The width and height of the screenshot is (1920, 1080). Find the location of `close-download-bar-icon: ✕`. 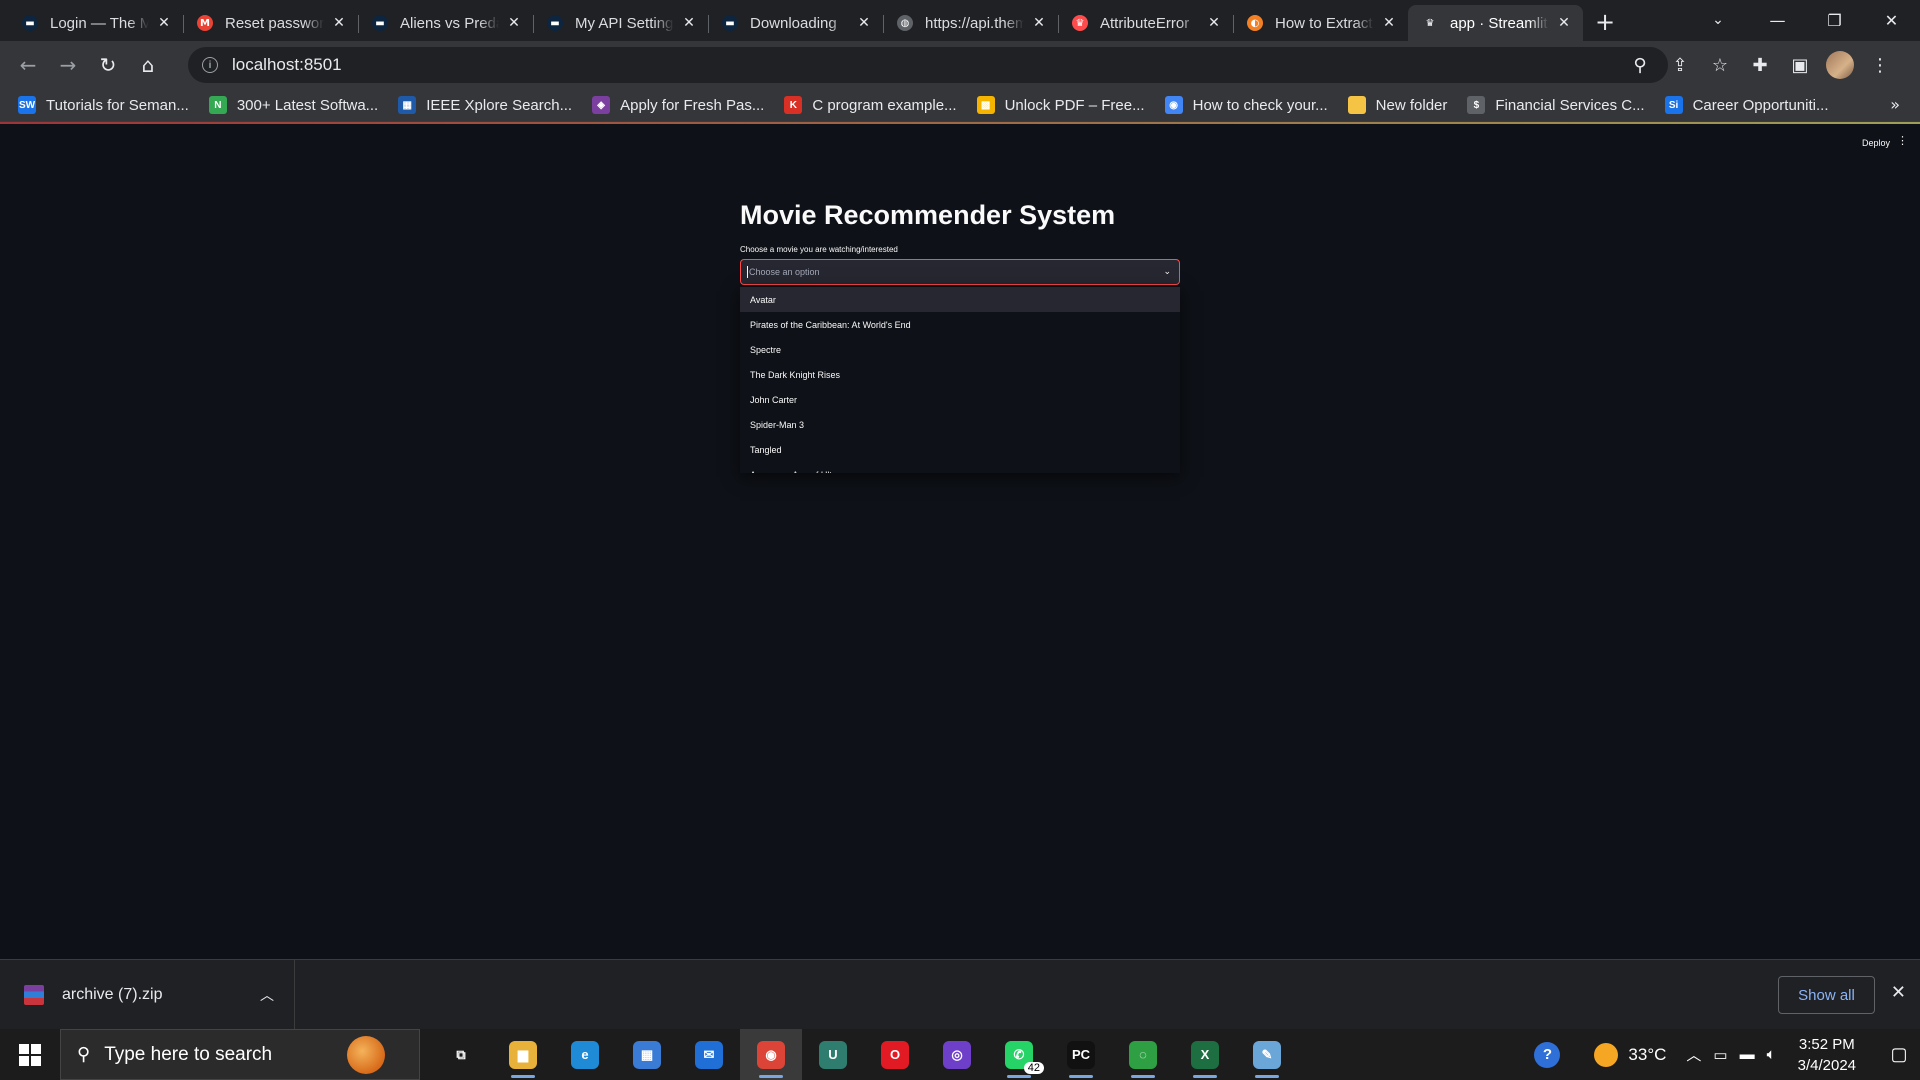

close-download-bar-icon: ✕ is located at coordinates (1898, 992).